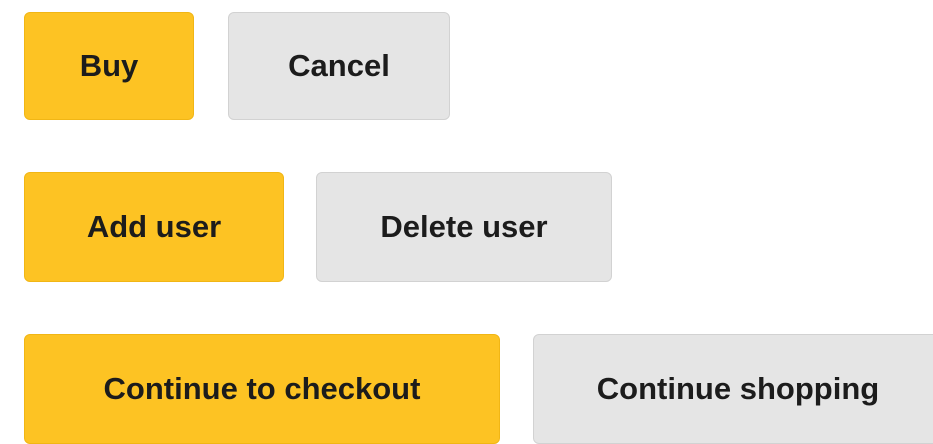  I want to click on delete-user-button: Delete user, so click(464, 227).